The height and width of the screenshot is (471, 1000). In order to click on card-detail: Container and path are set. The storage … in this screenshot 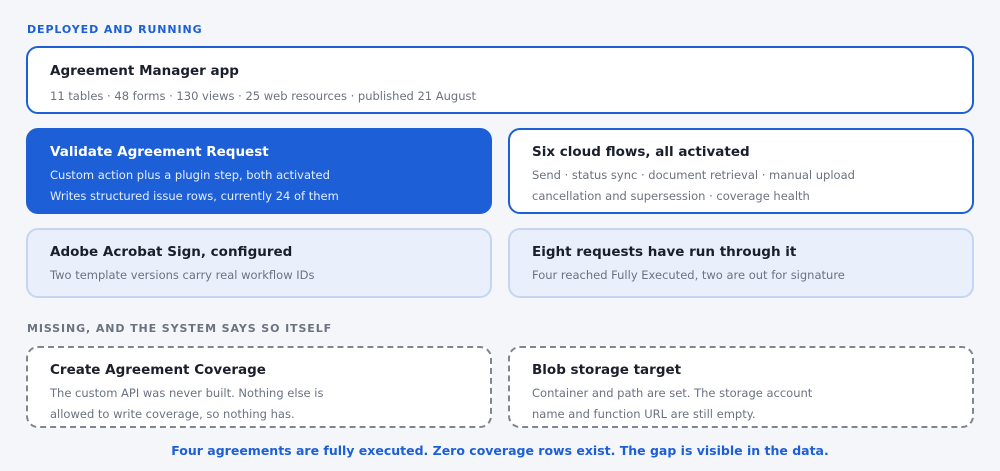, I will do `click(672, 393)`.